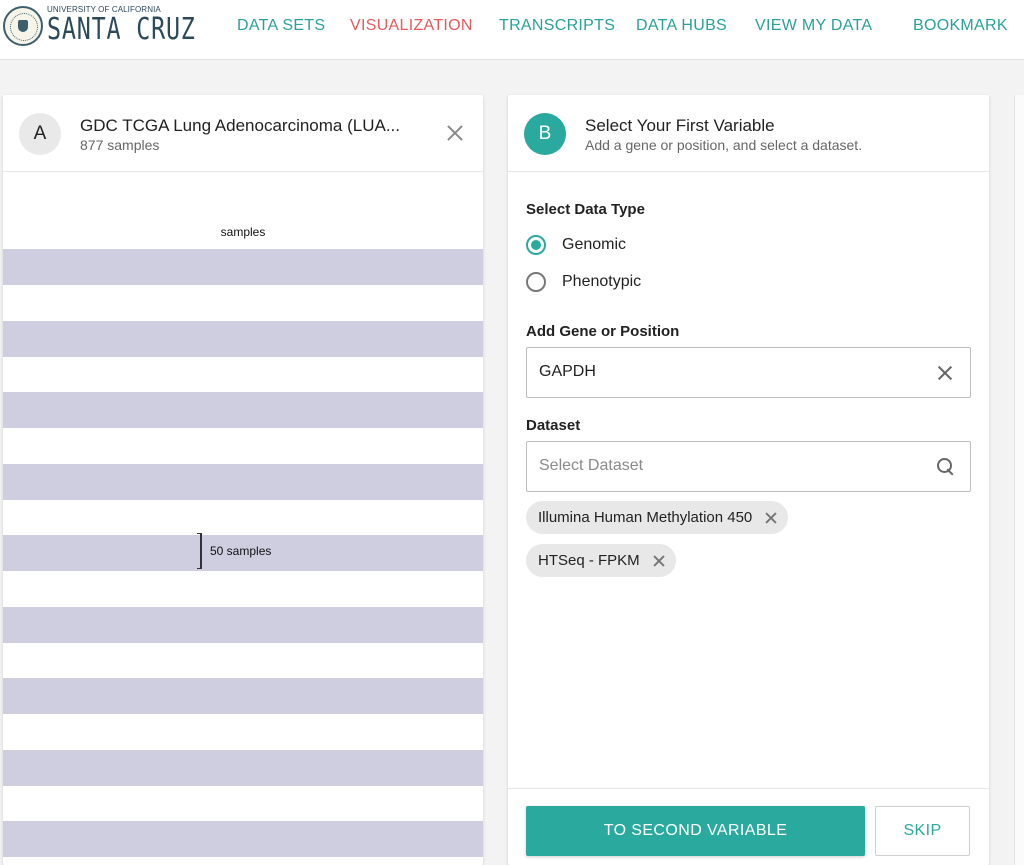 Image resolution: width=1024 pixels, height=865 pixels. I want to click on nav-bookmark: BOOKMARK, so click(960, 26).